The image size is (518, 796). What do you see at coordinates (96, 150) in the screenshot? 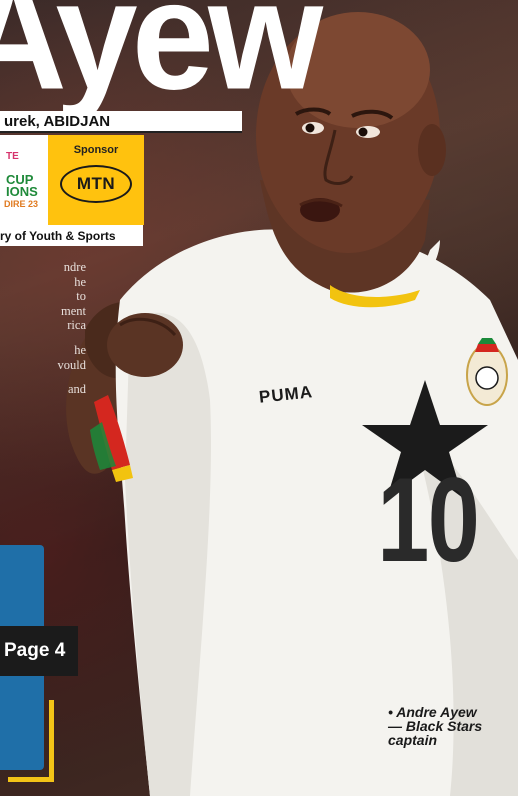
I see `sponsor-label: Sponsor` at bounding box center [96, 150].